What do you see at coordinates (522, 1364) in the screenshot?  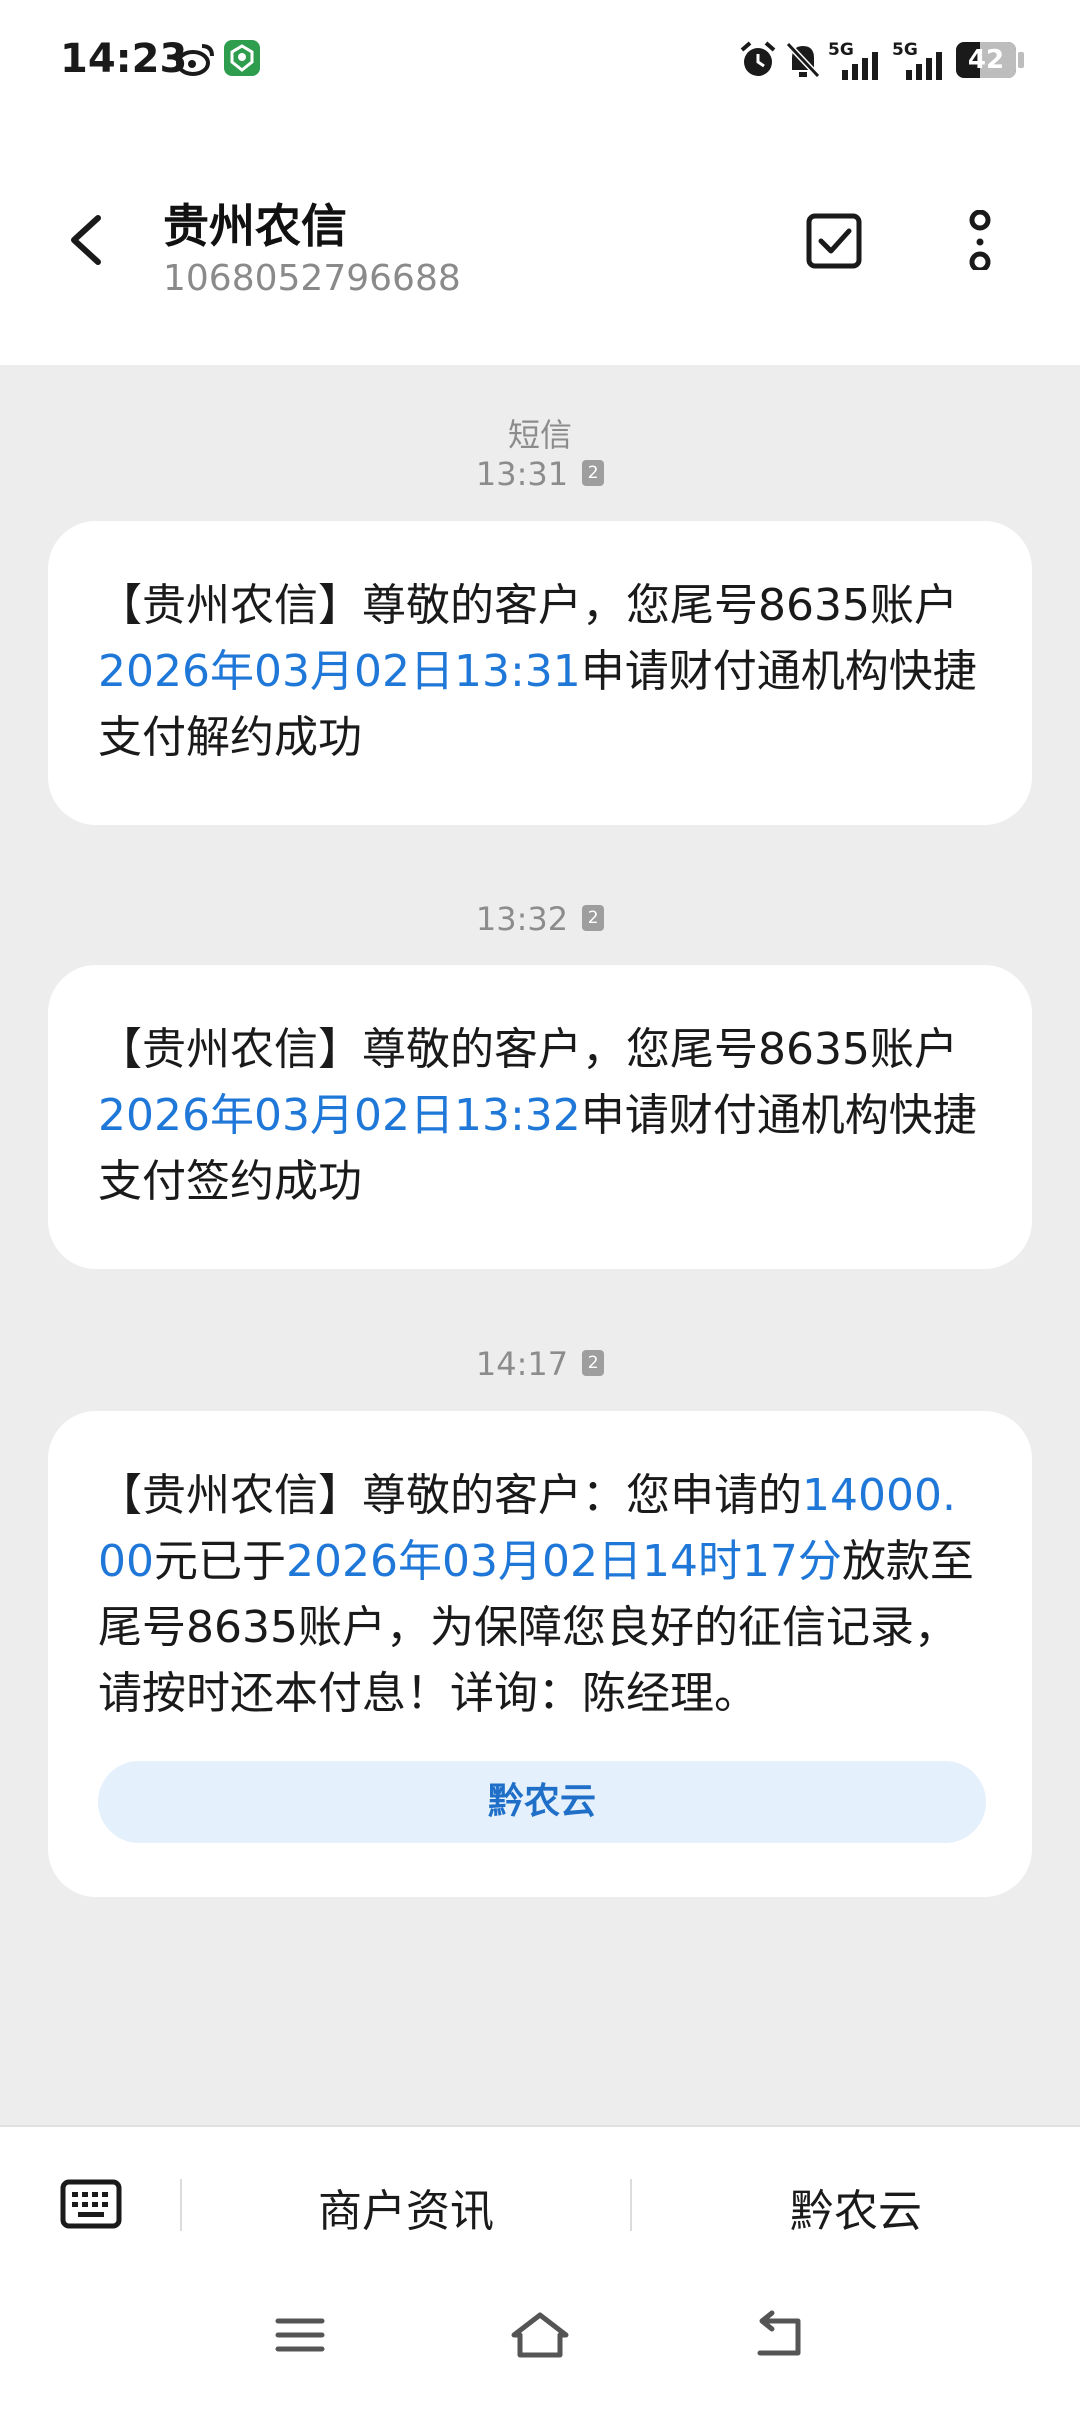 I see `message-time-text: 14:17` at bounding box center [522, 1364].